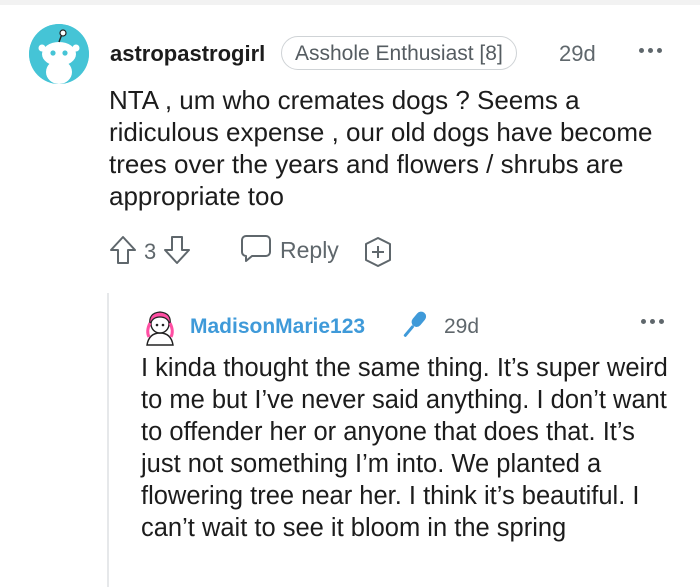 This screenshot has width=700, height=587. I want to click on snoo-avatar-icon, so click(59, 54).